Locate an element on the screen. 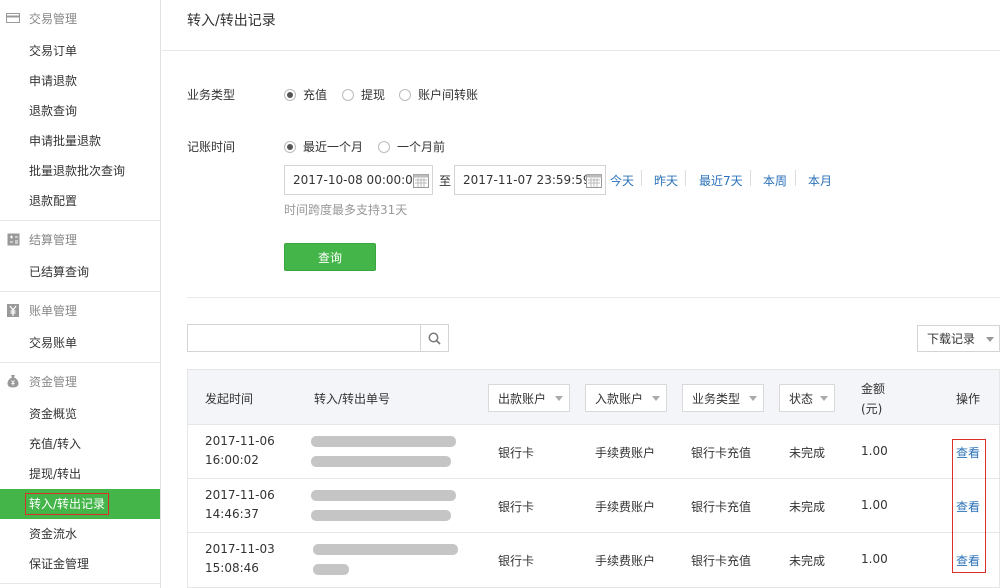 Image resolution: width=1000 pixels, height=588 pixels. radio-label: 提现 is located at coordinates (373, 95).